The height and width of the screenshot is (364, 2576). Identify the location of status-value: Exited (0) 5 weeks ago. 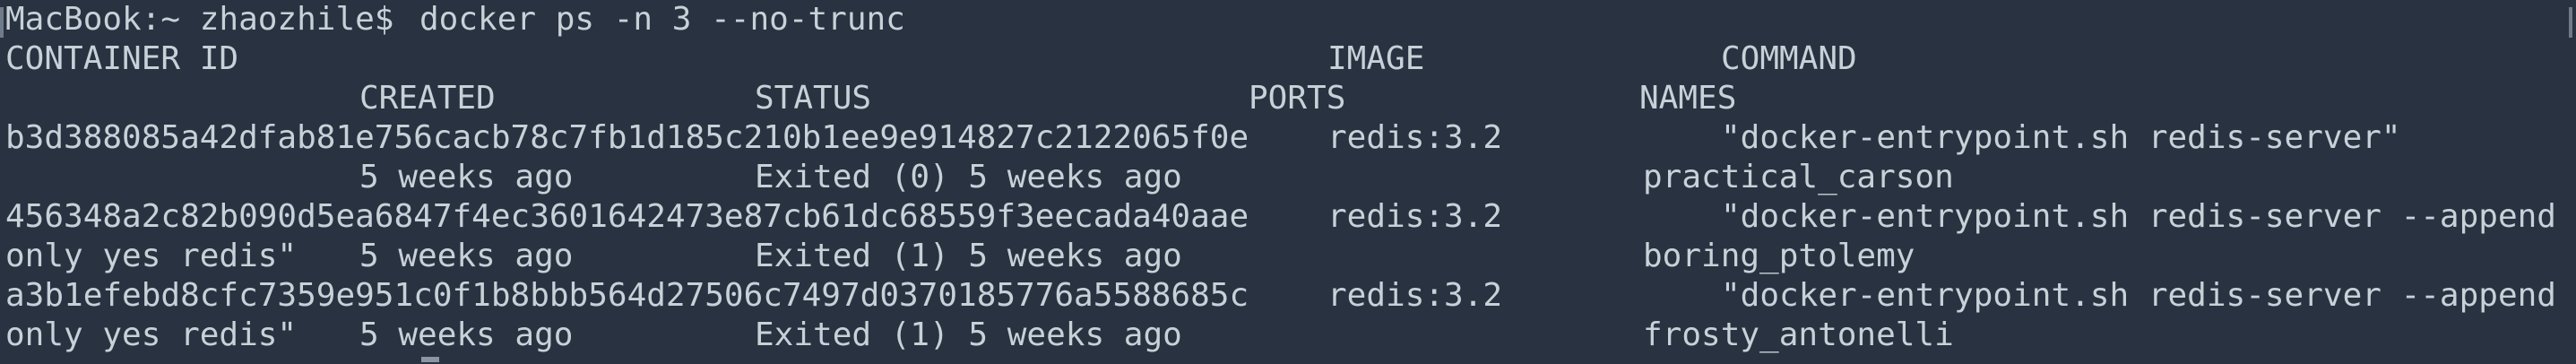
(968, 177).